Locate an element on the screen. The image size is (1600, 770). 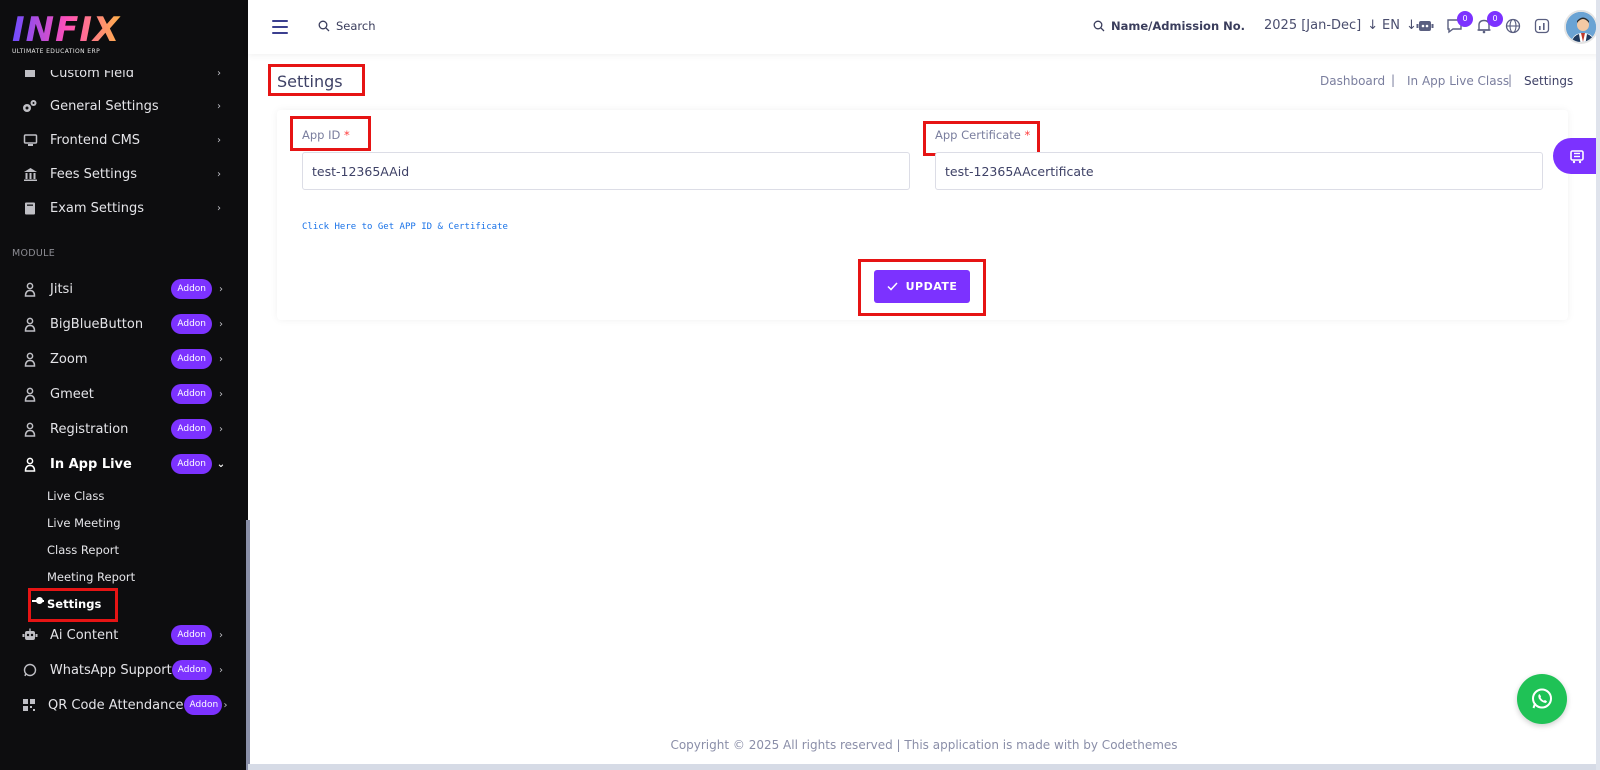
sidebar-subitem-meeting-report: Meeting Report is located at coordinates (91, 577).